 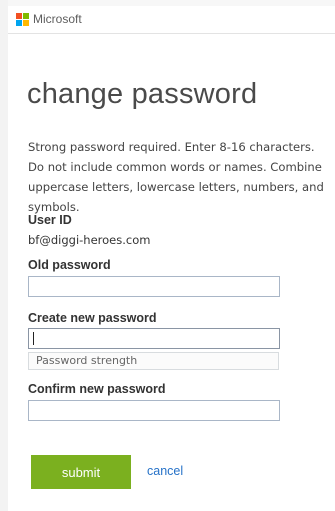 What do you see at coordinates (97, 389) in the screenshot?
I see `confirm-password-label: Confirm new password` at bounding box center [97, 389].